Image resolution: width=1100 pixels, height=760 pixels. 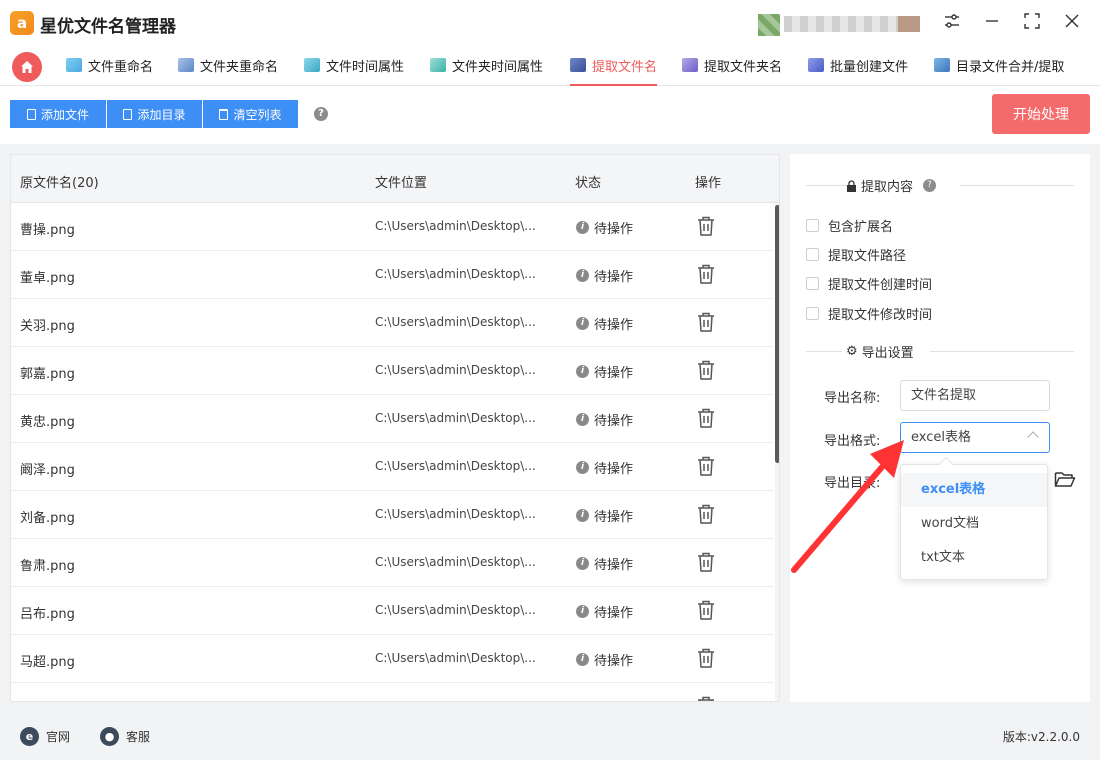 What do you see at coordinates (239, 67) in the screenshot?
I see `tab-label: 文件夹重命名` at bounding box center [239, 67].